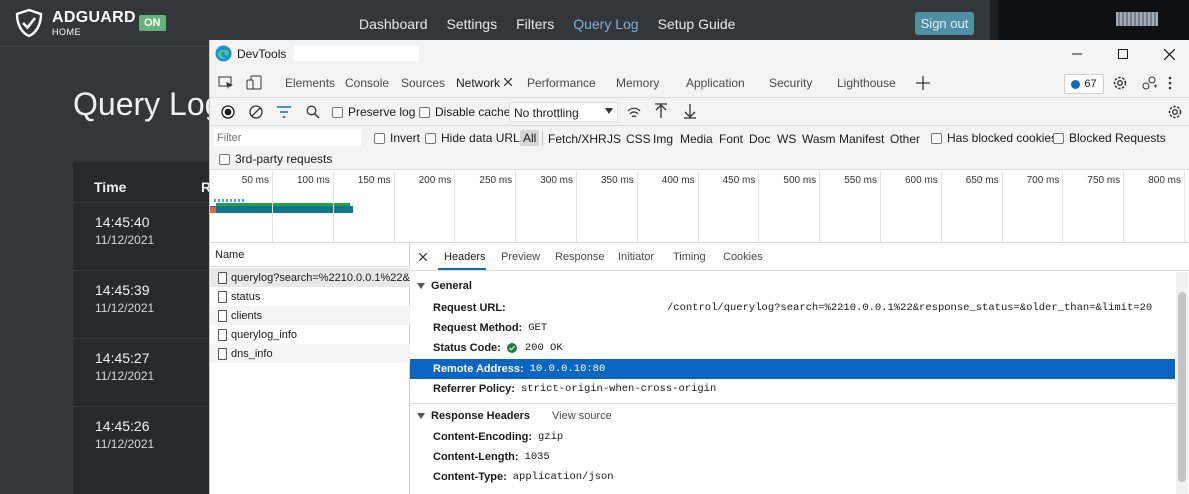 The height and width of the screenshot is (494, 1189). I want to click on filter-input, so click(287, 137).